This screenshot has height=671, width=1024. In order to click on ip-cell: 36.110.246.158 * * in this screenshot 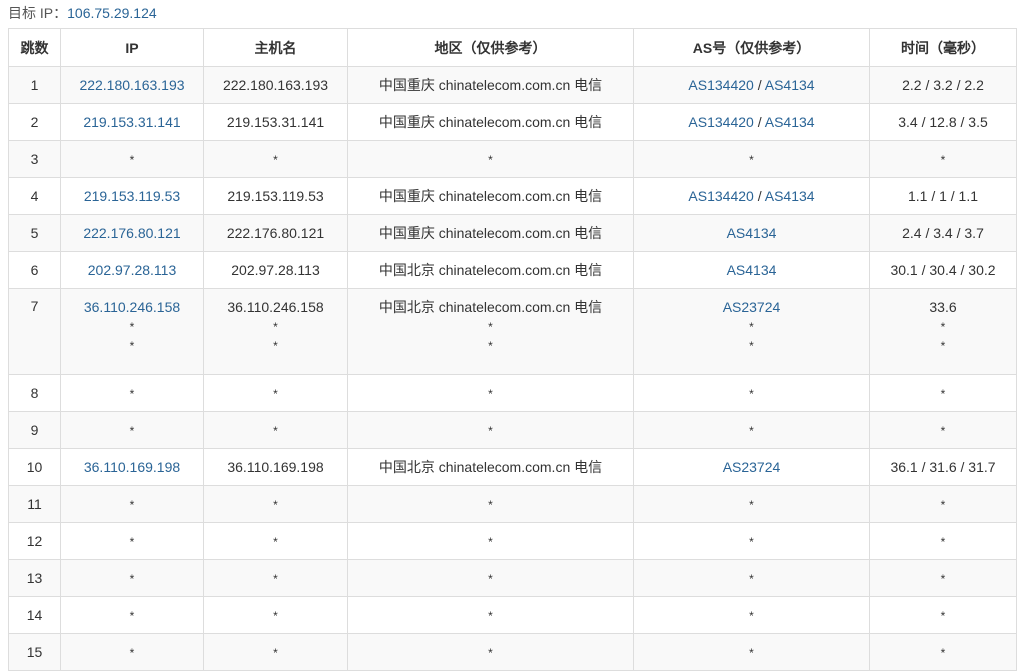, I will do `click(132, 331)`.